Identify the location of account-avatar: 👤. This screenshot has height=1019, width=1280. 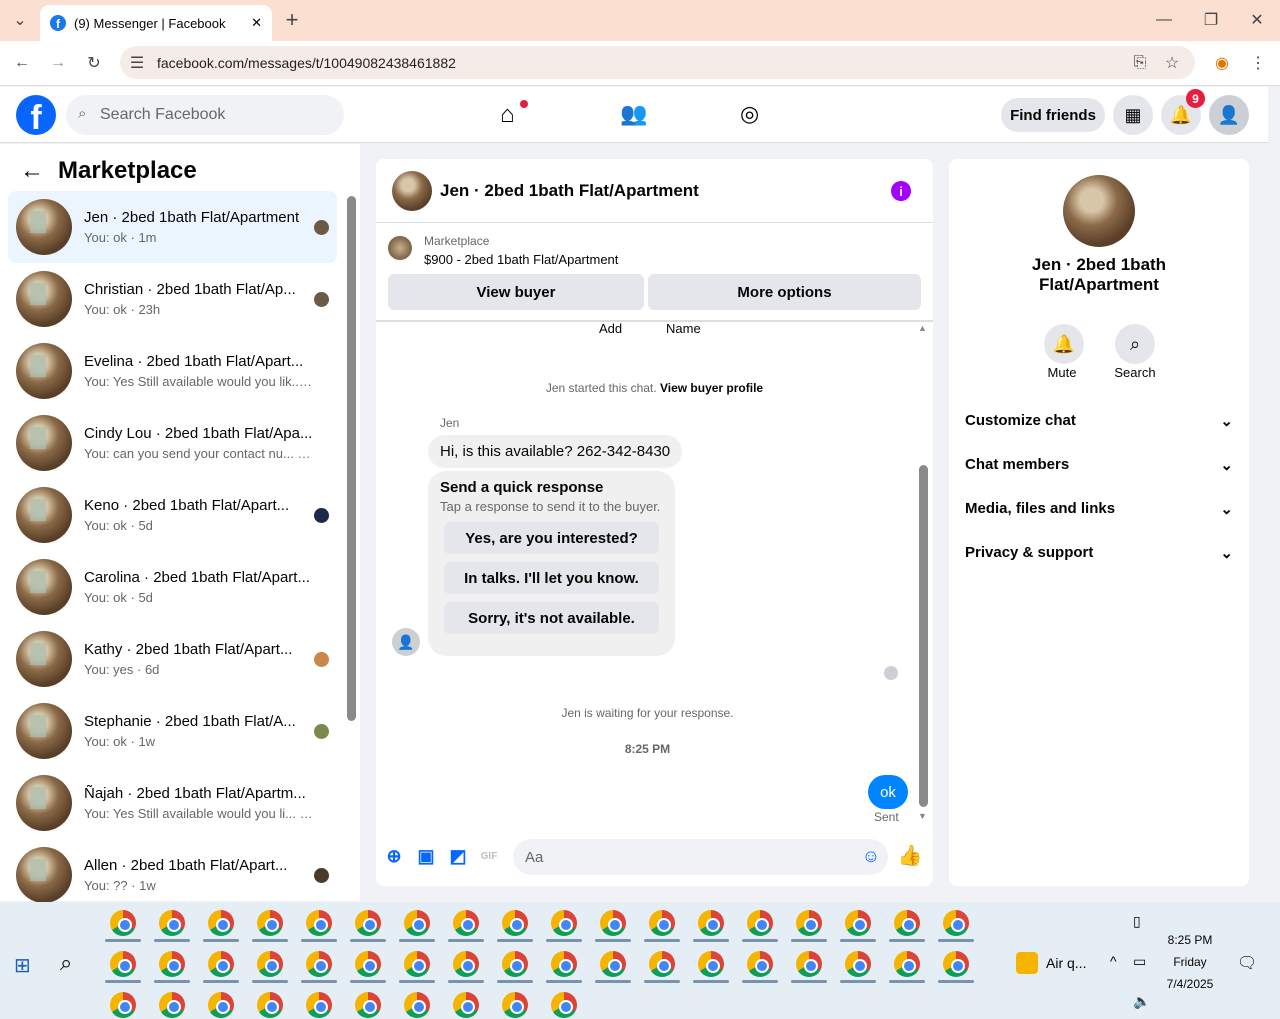
(1229, 115).